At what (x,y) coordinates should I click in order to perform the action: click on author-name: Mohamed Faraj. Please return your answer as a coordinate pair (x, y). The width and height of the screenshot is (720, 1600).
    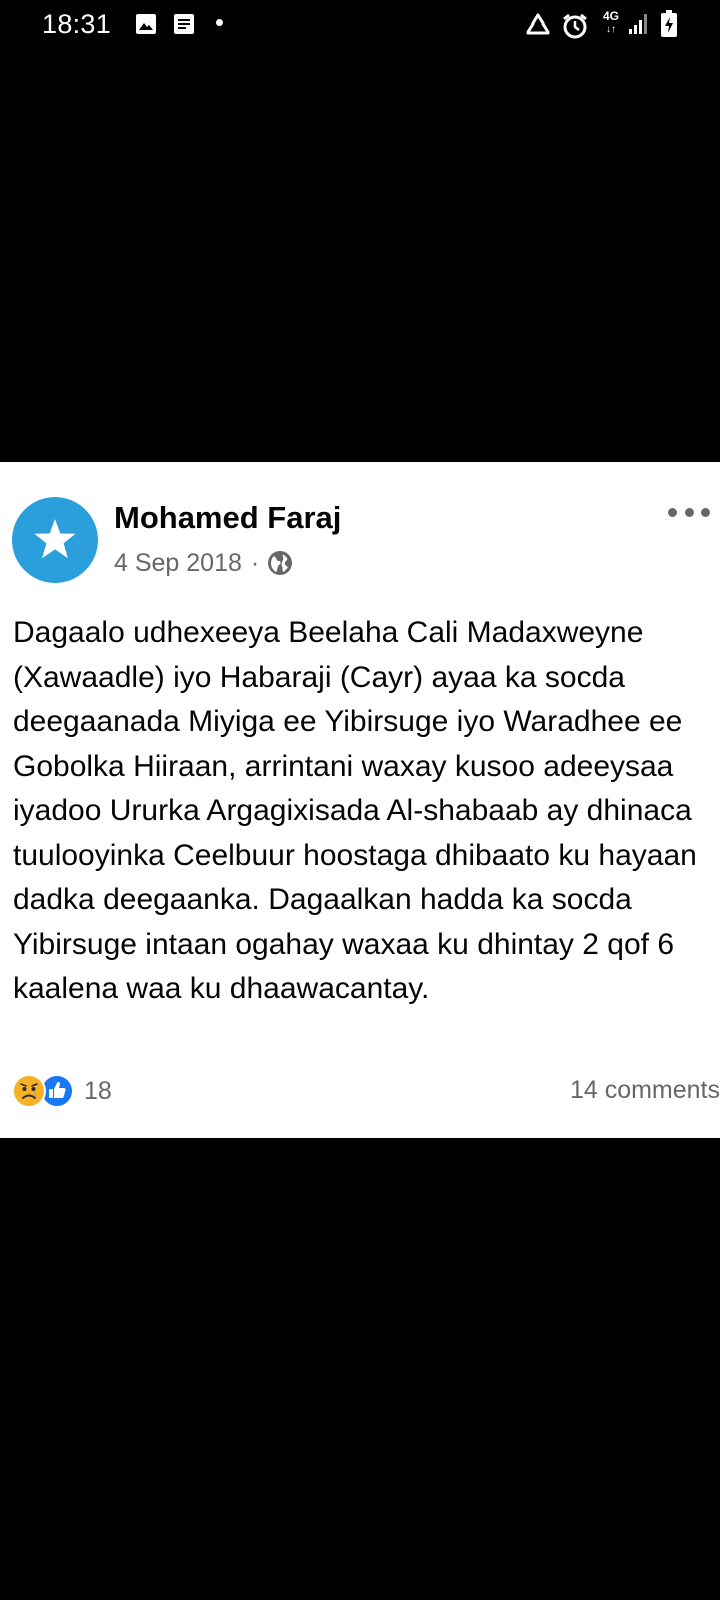
    Looking at the image, I should click on (227, 518).